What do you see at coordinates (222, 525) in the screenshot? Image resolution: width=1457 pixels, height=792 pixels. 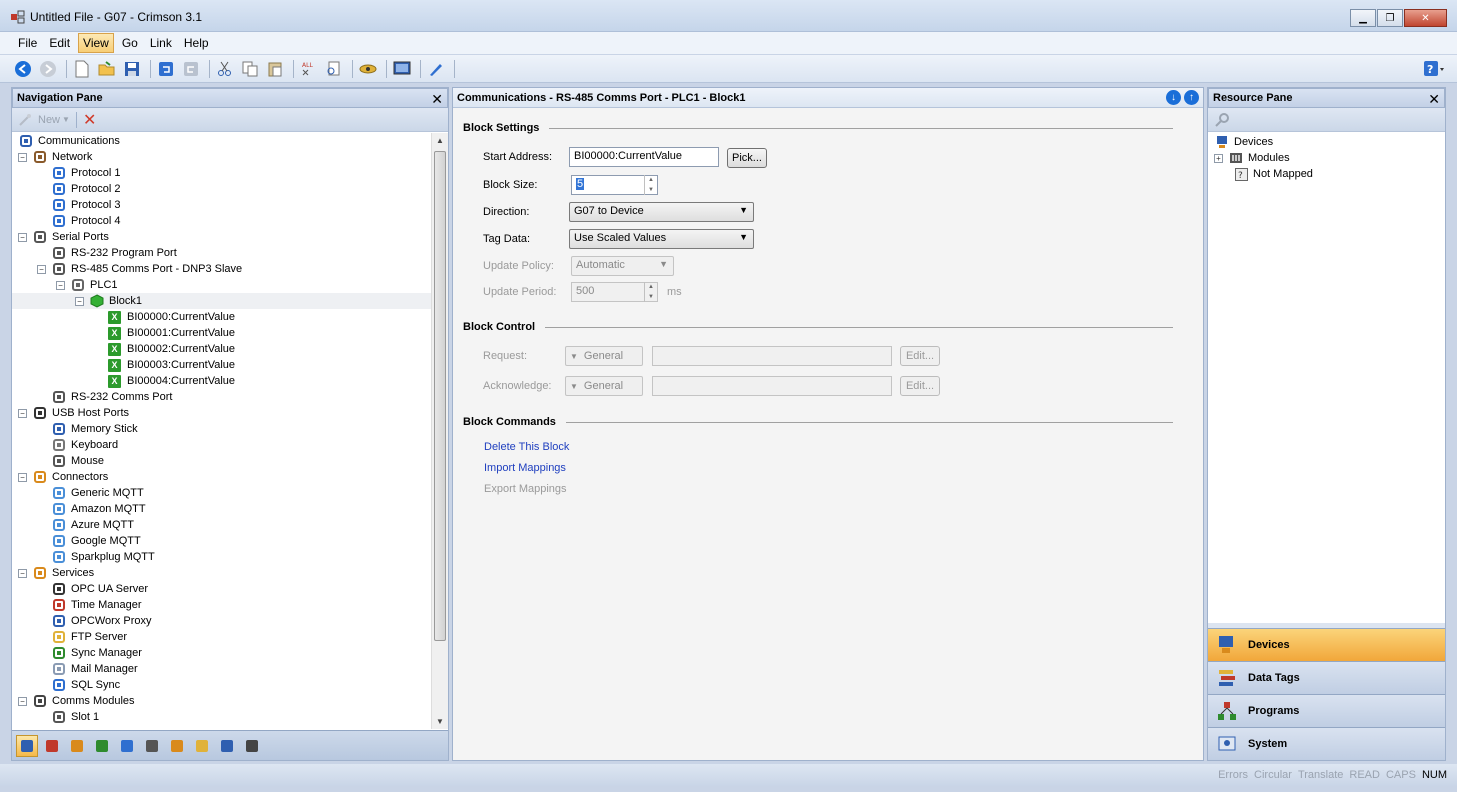 I see `tree-node: Azure MQTT` at bounding box center [222, 525].